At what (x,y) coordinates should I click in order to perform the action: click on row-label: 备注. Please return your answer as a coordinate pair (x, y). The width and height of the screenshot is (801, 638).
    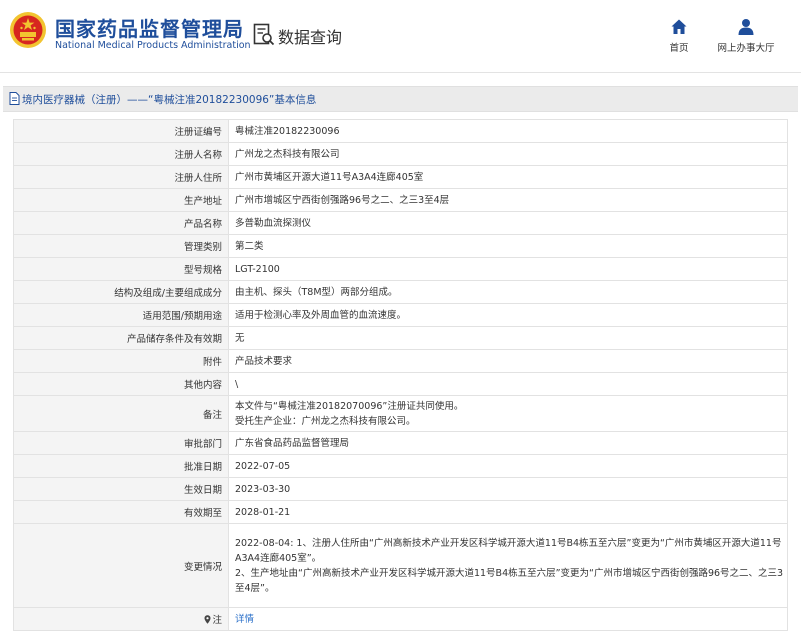
    Looking at the image, I should click on (121, 413).